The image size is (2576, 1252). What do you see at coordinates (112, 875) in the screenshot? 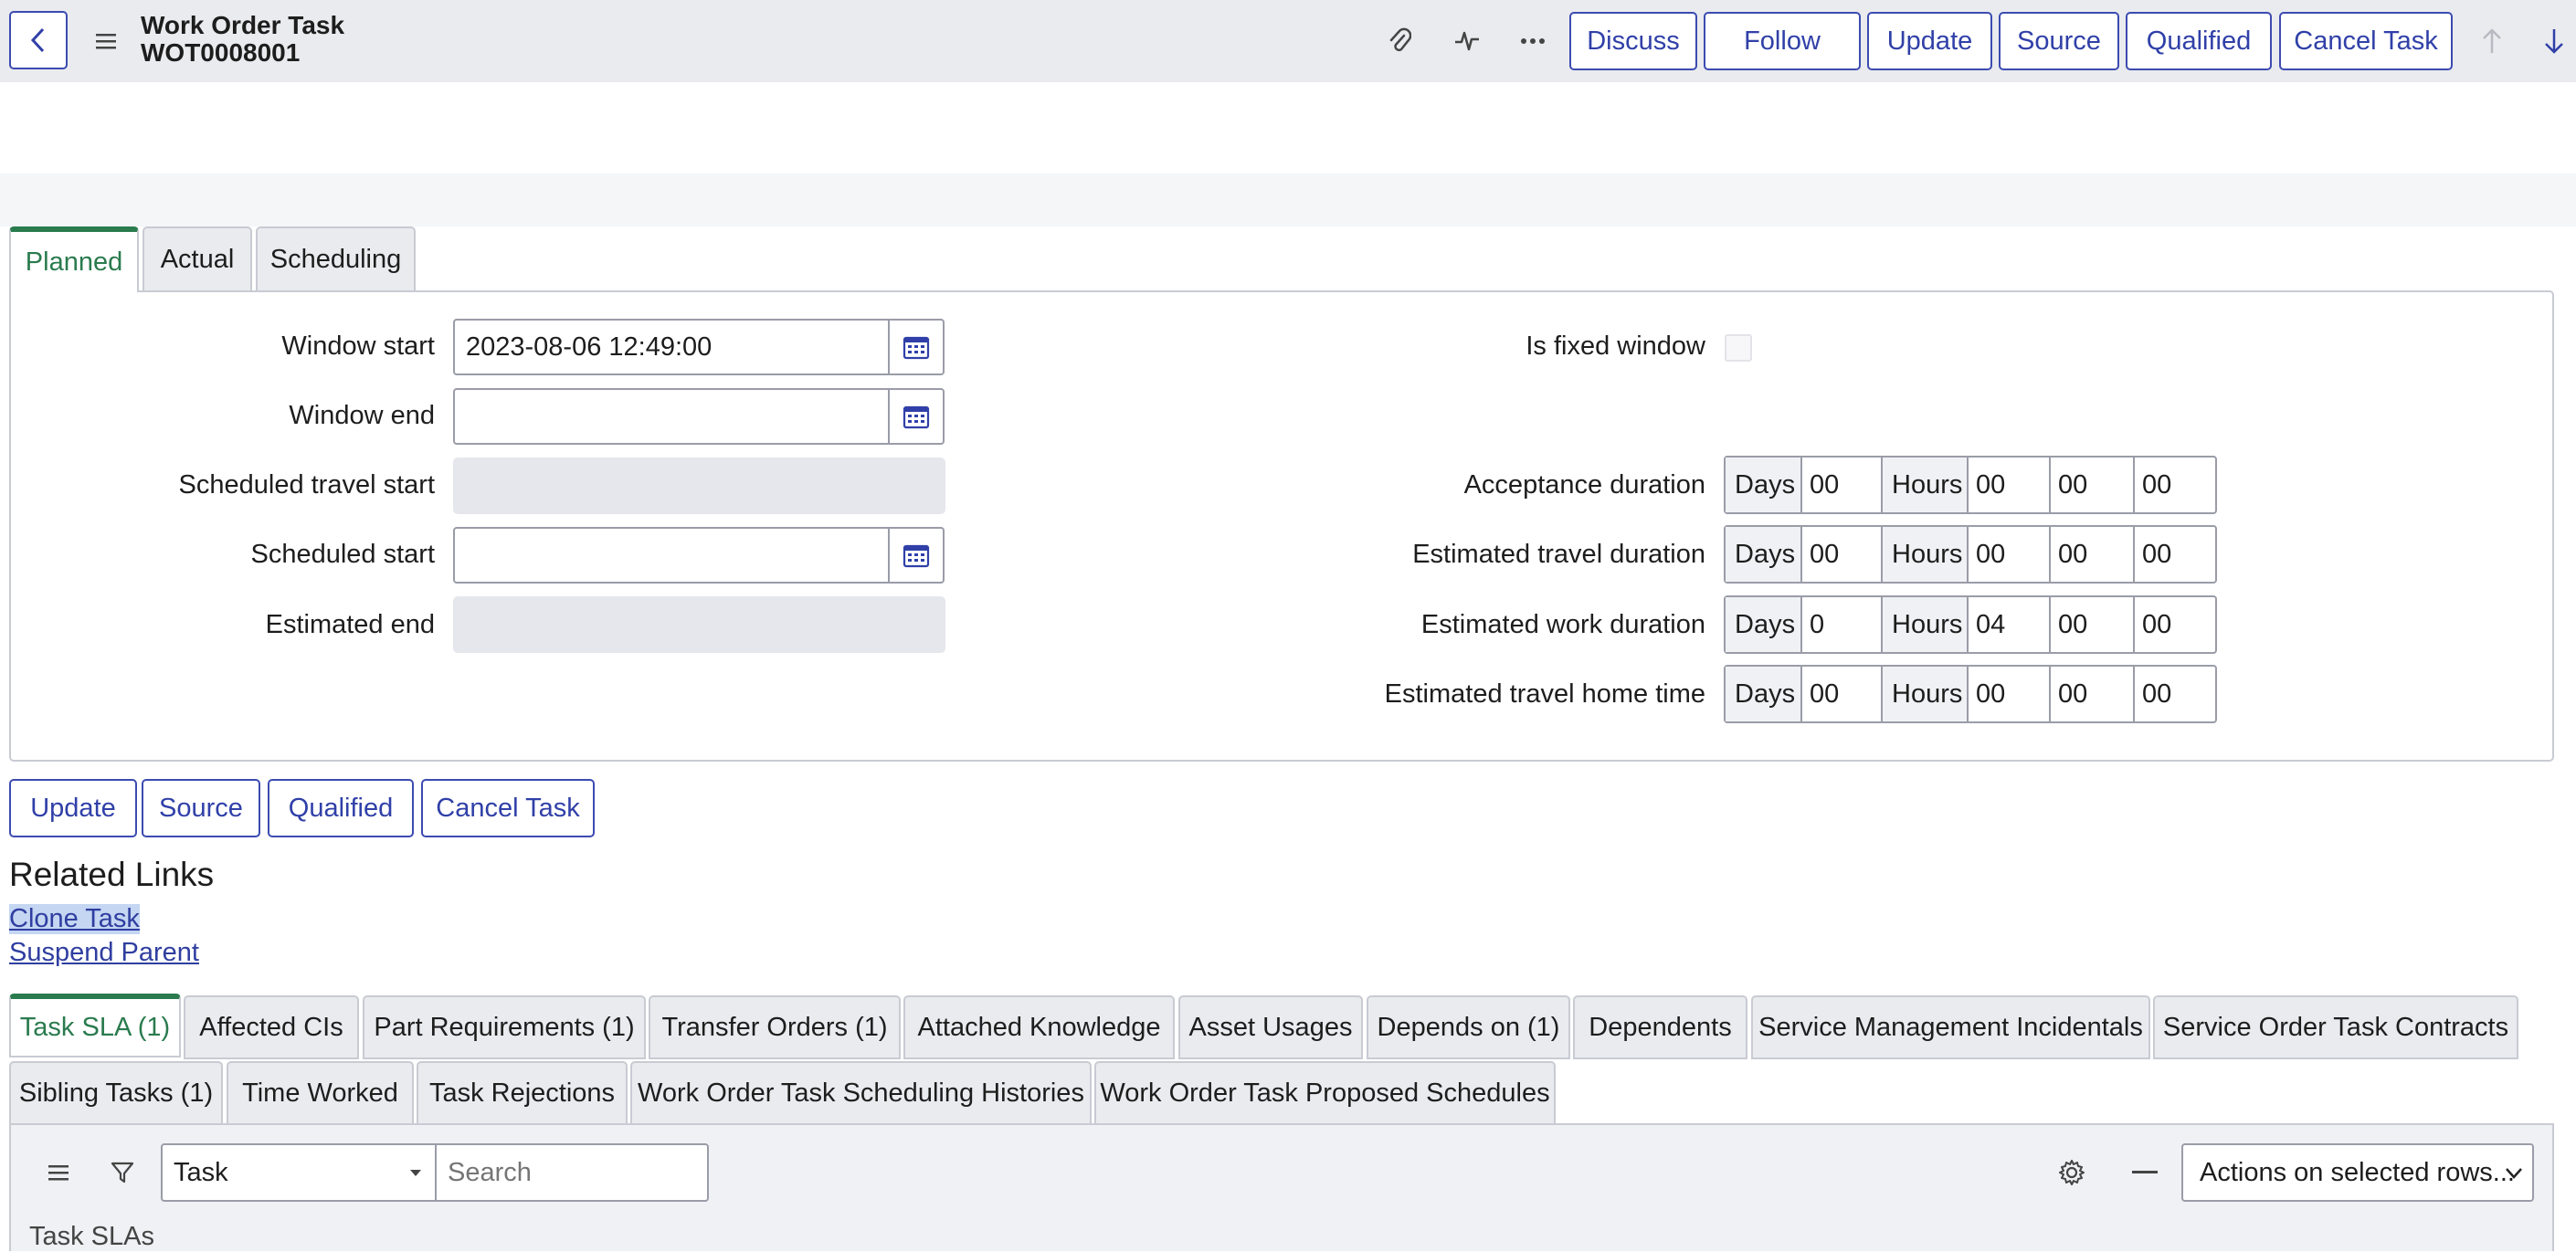
I see `related-links-title: Related Links` at bounding box center [112, 875].